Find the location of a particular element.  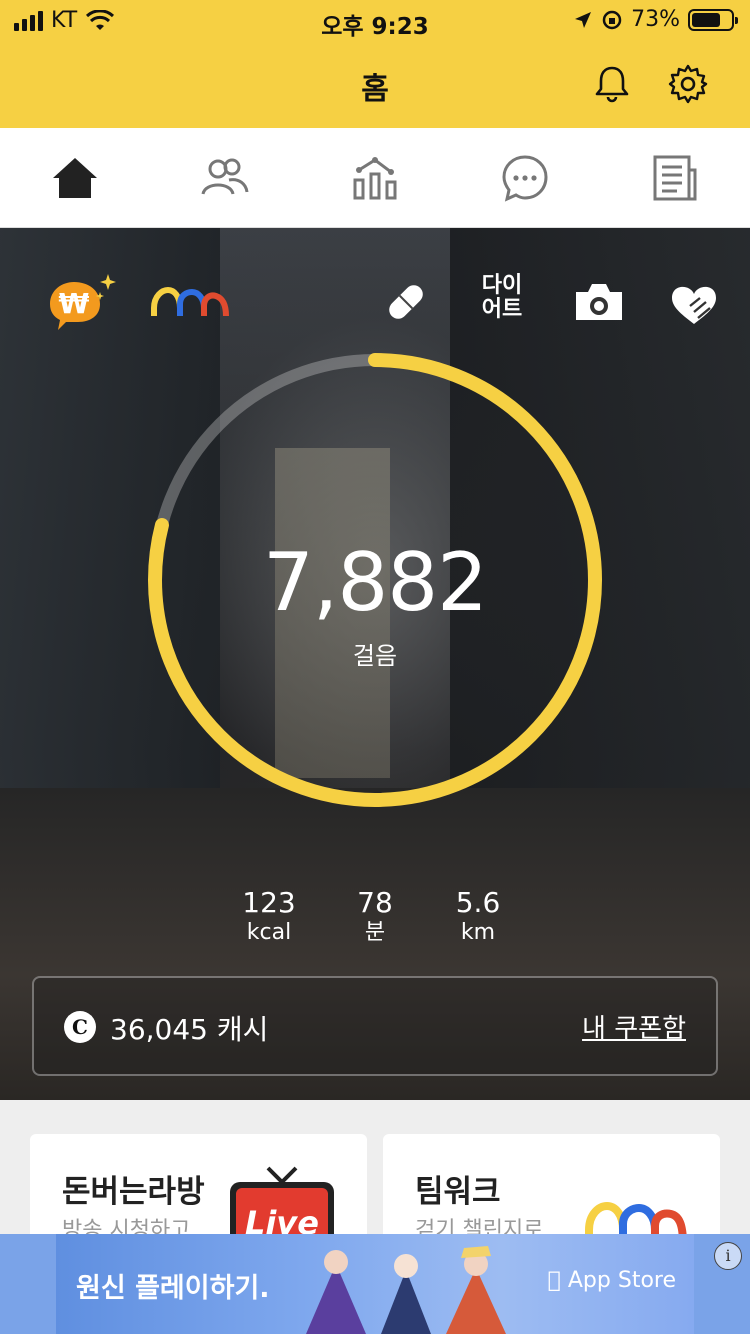

ad-text: 원신 플레이하기. is located at coordinates (173, 1288).